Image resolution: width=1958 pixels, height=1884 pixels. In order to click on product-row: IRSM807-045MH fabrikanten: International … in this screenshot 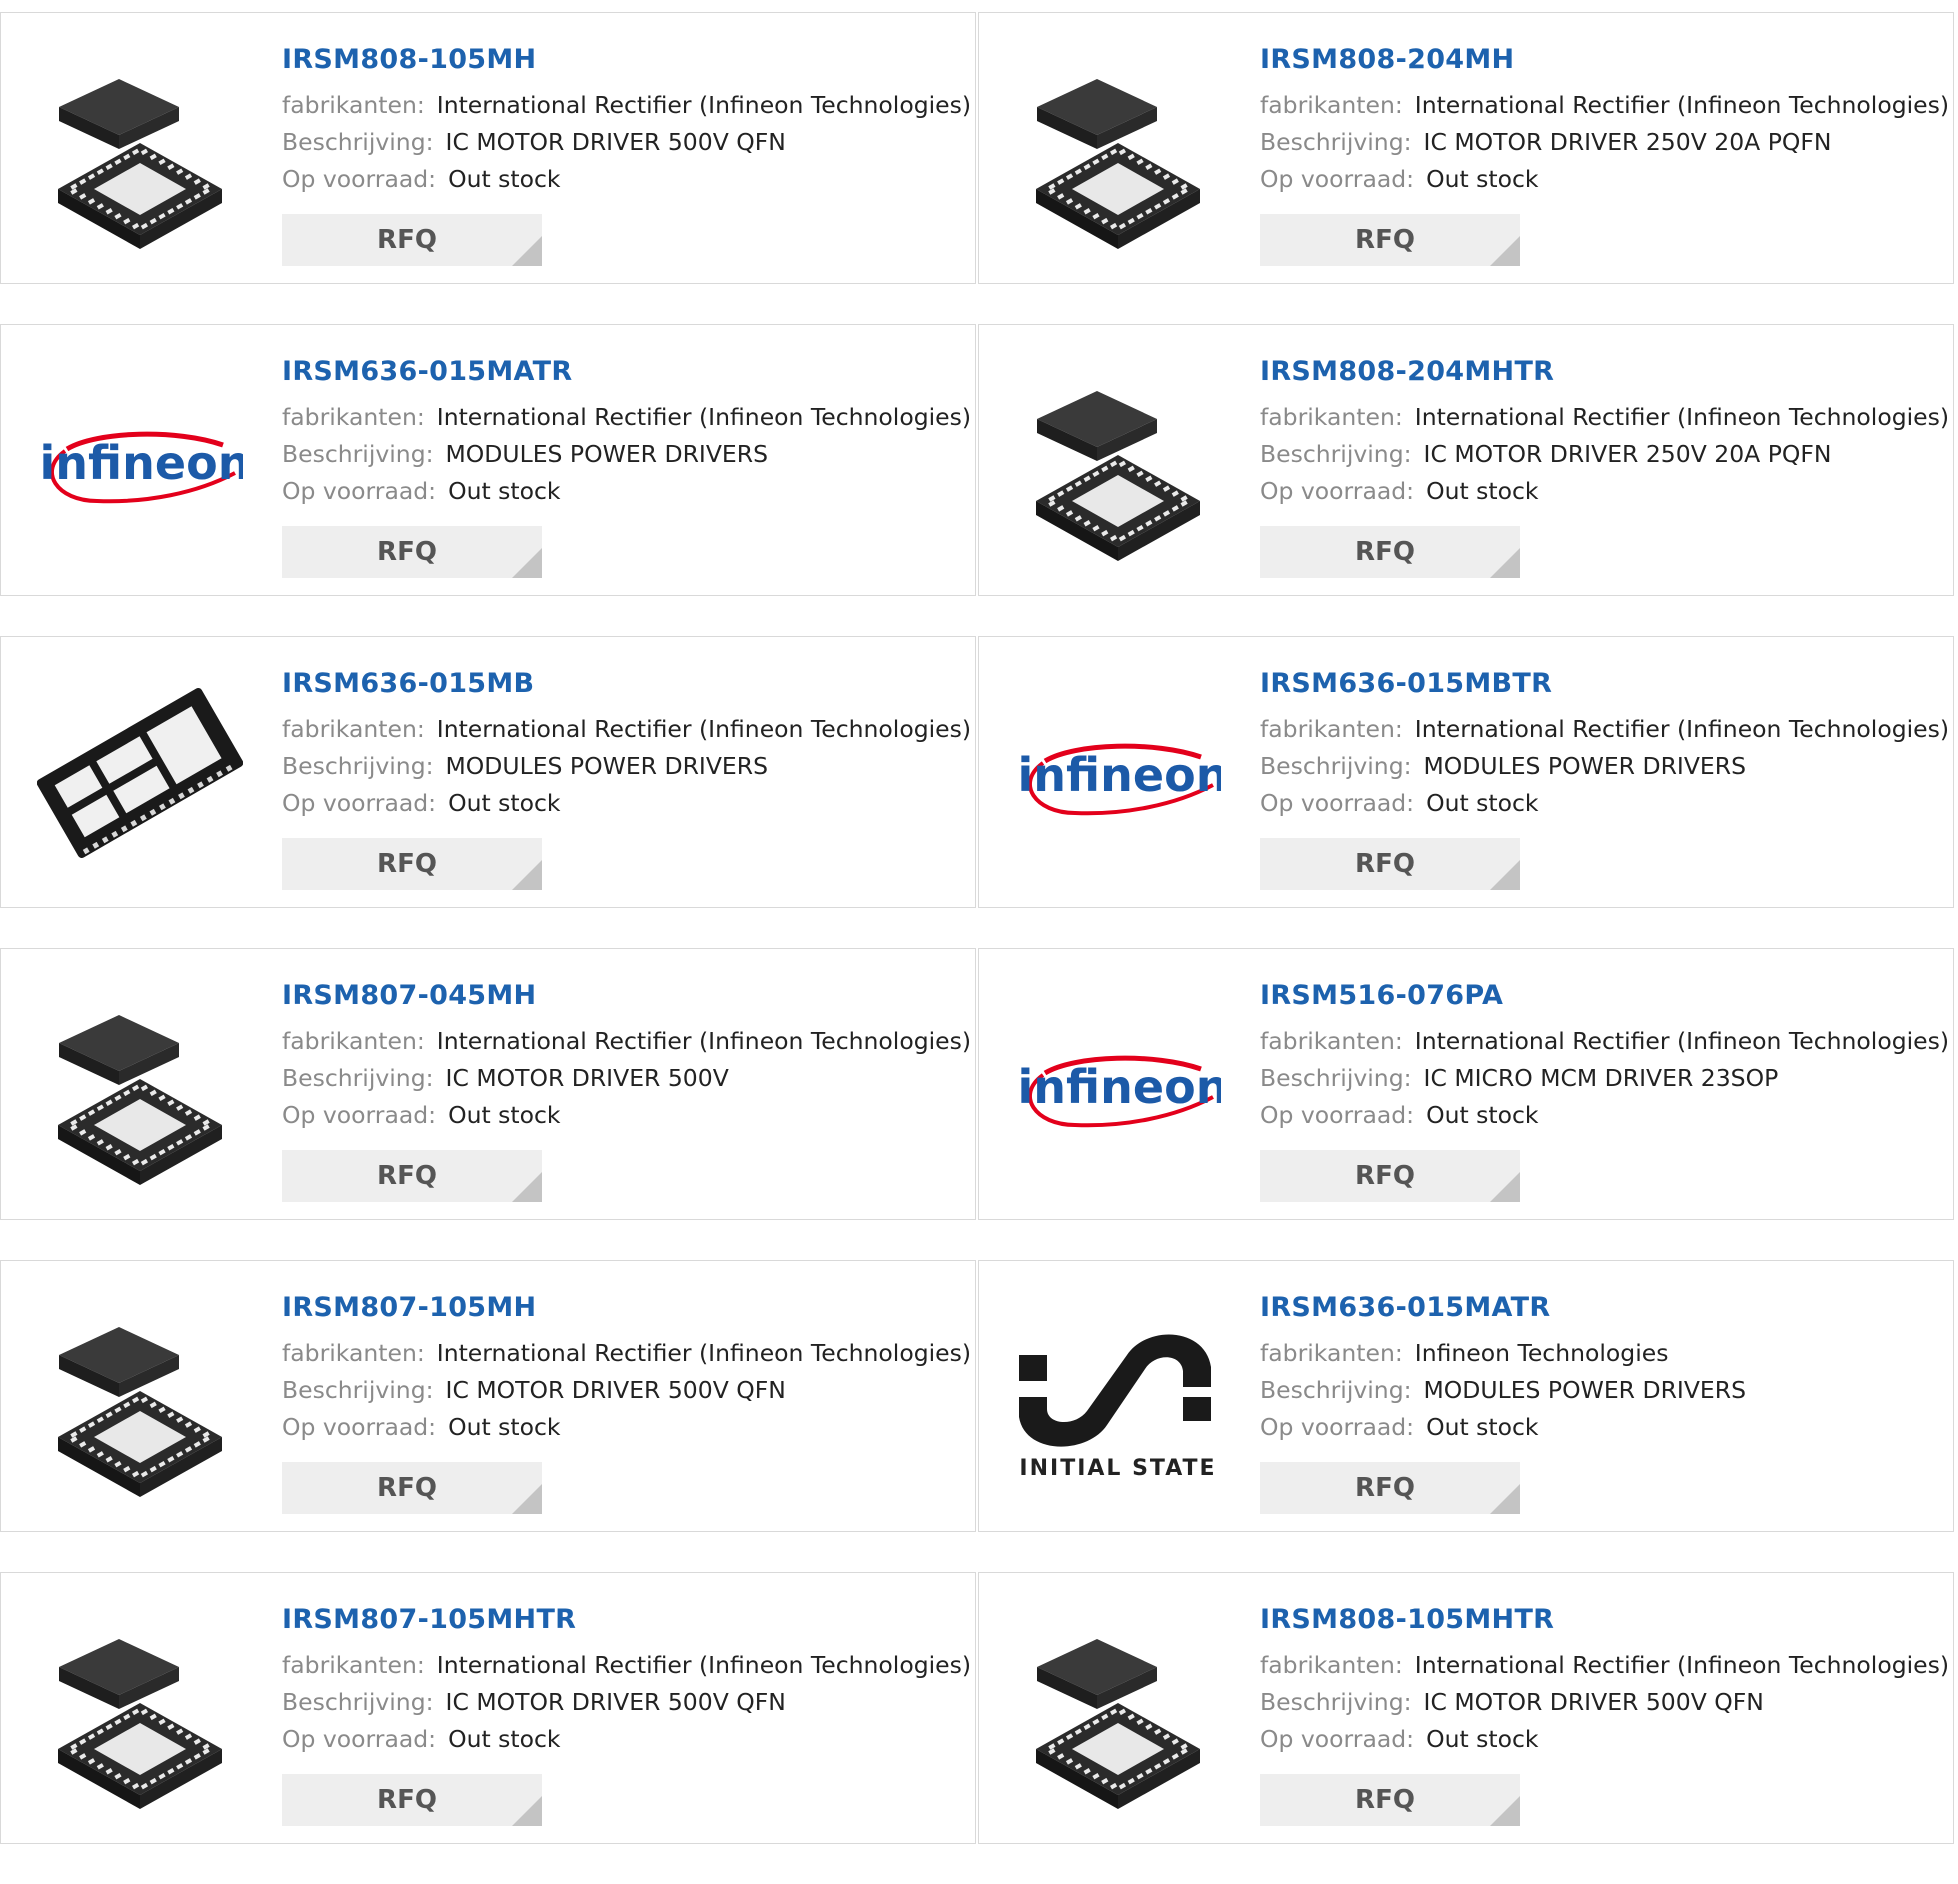, I will do `click(979, 1085)`.